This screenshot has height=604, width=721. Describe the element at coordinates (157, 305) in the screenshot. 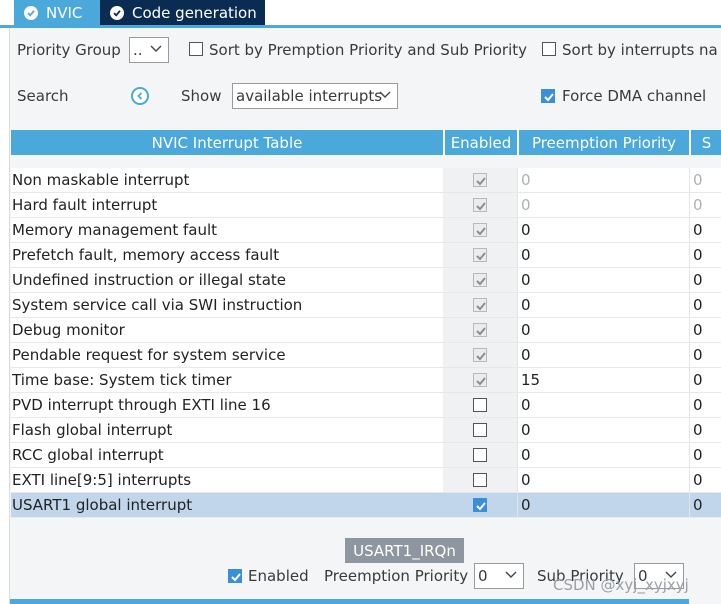

I see `interrupt-name: System service call via SWI instruction` at that location.